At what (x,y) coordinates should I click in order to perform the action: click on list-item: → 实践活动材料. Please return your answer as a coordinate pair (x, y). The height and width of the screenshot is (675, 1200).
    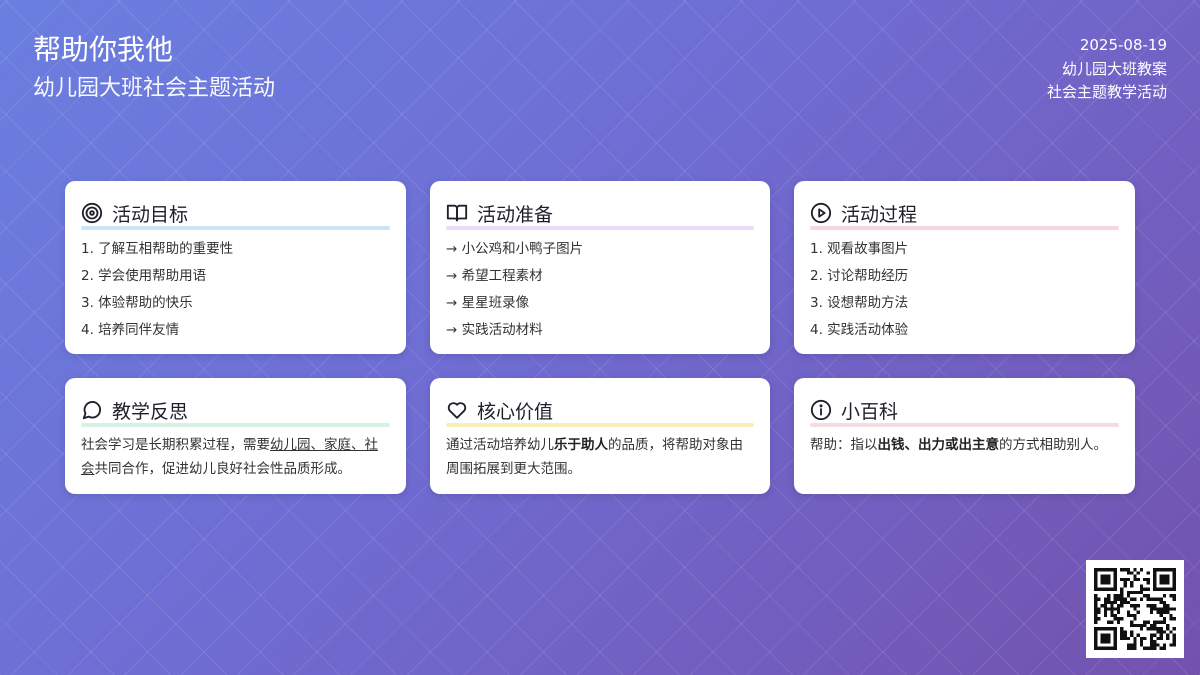
    Looking at the image, I should click on (494, 330).